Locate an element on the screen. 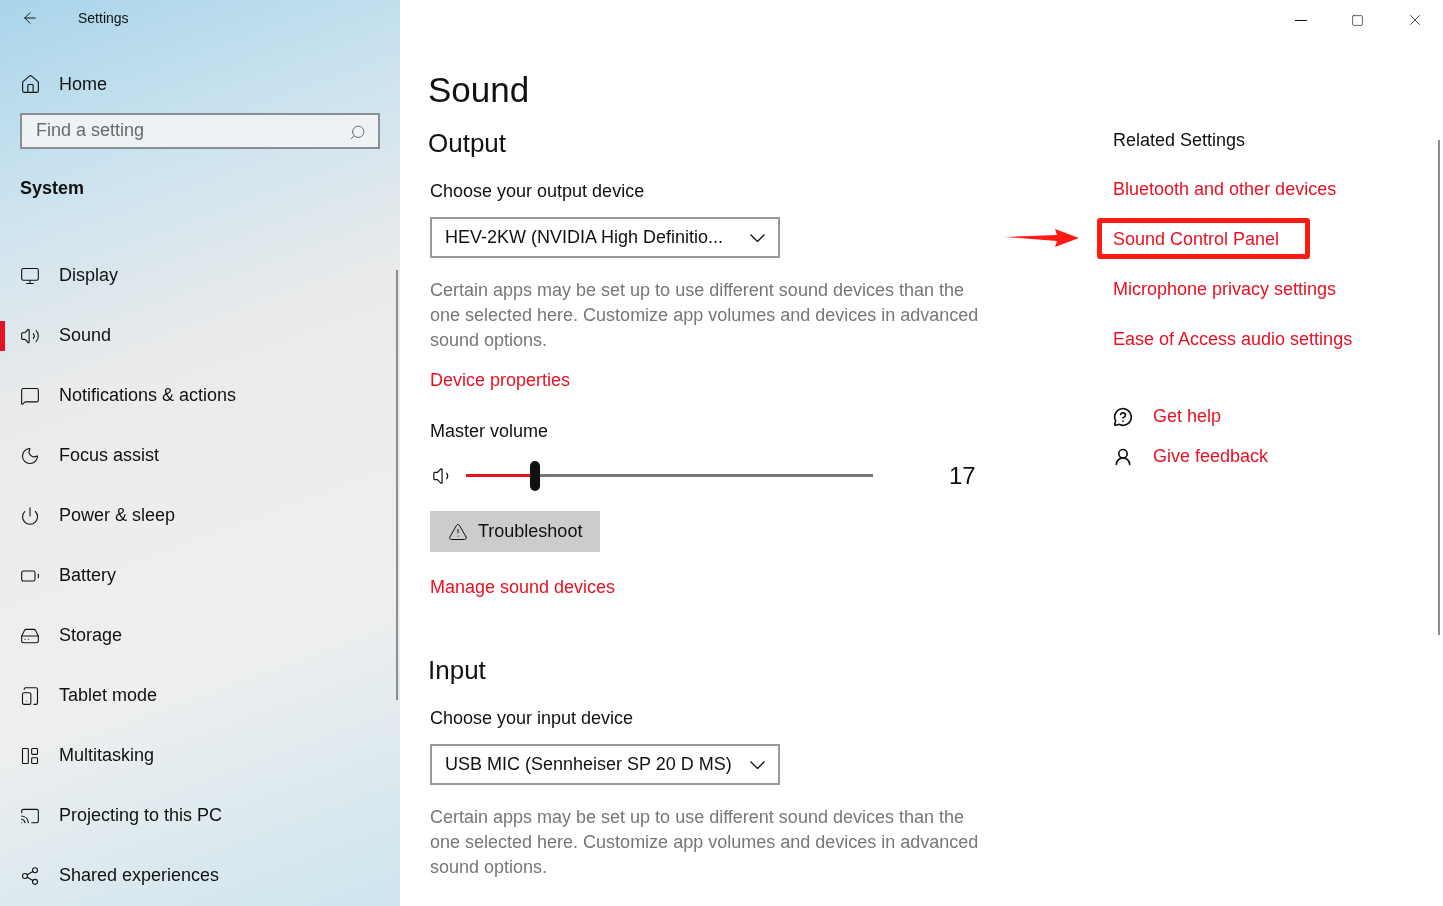 This screenshot has height=906, width=1443. section-heading: Input is located at coordinates (457, 670).